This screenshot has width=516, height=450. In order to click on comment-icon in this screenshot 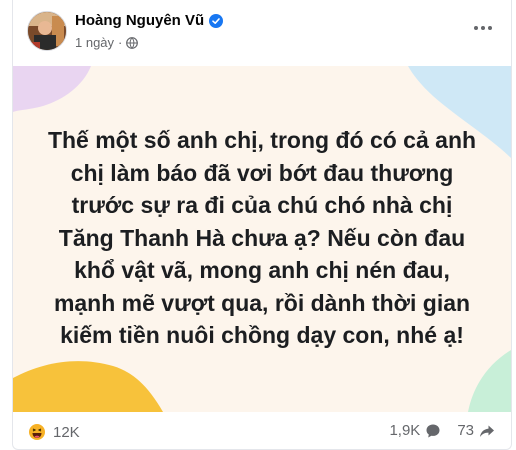, I will do `click(433, 430)`.